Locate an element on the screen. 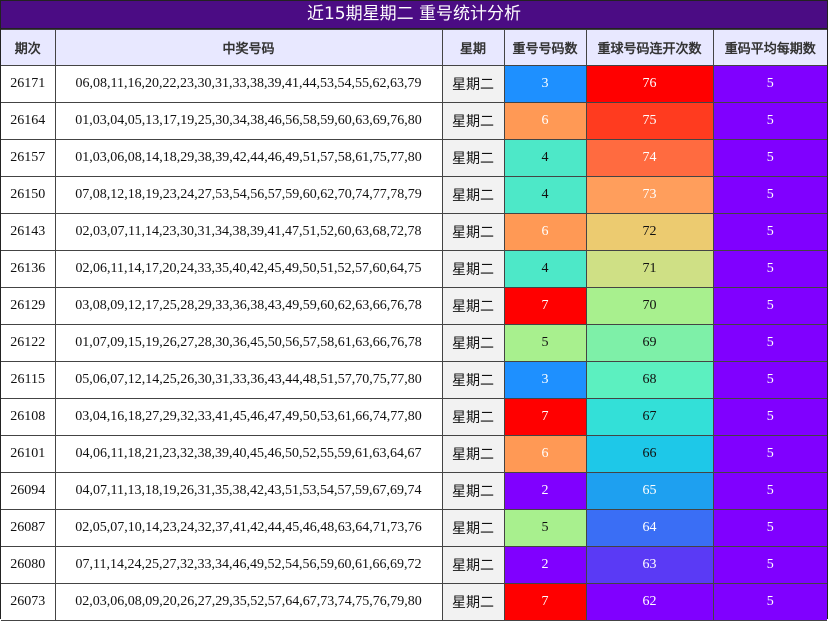  header-period: 期次 is located at coordinates (28, 47).